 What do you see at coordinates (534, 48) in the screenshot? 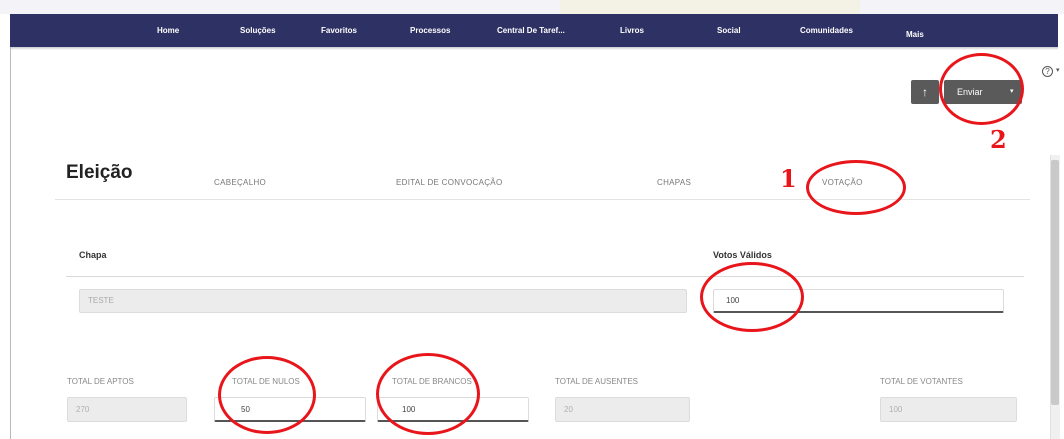
I see `navbar-shadow` at bounding box center [534, 48].